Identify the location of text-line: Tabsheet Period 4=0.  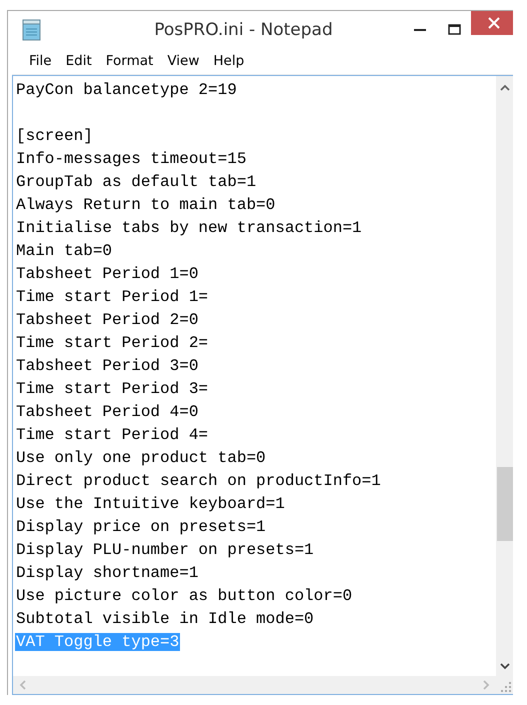
(107, 412).